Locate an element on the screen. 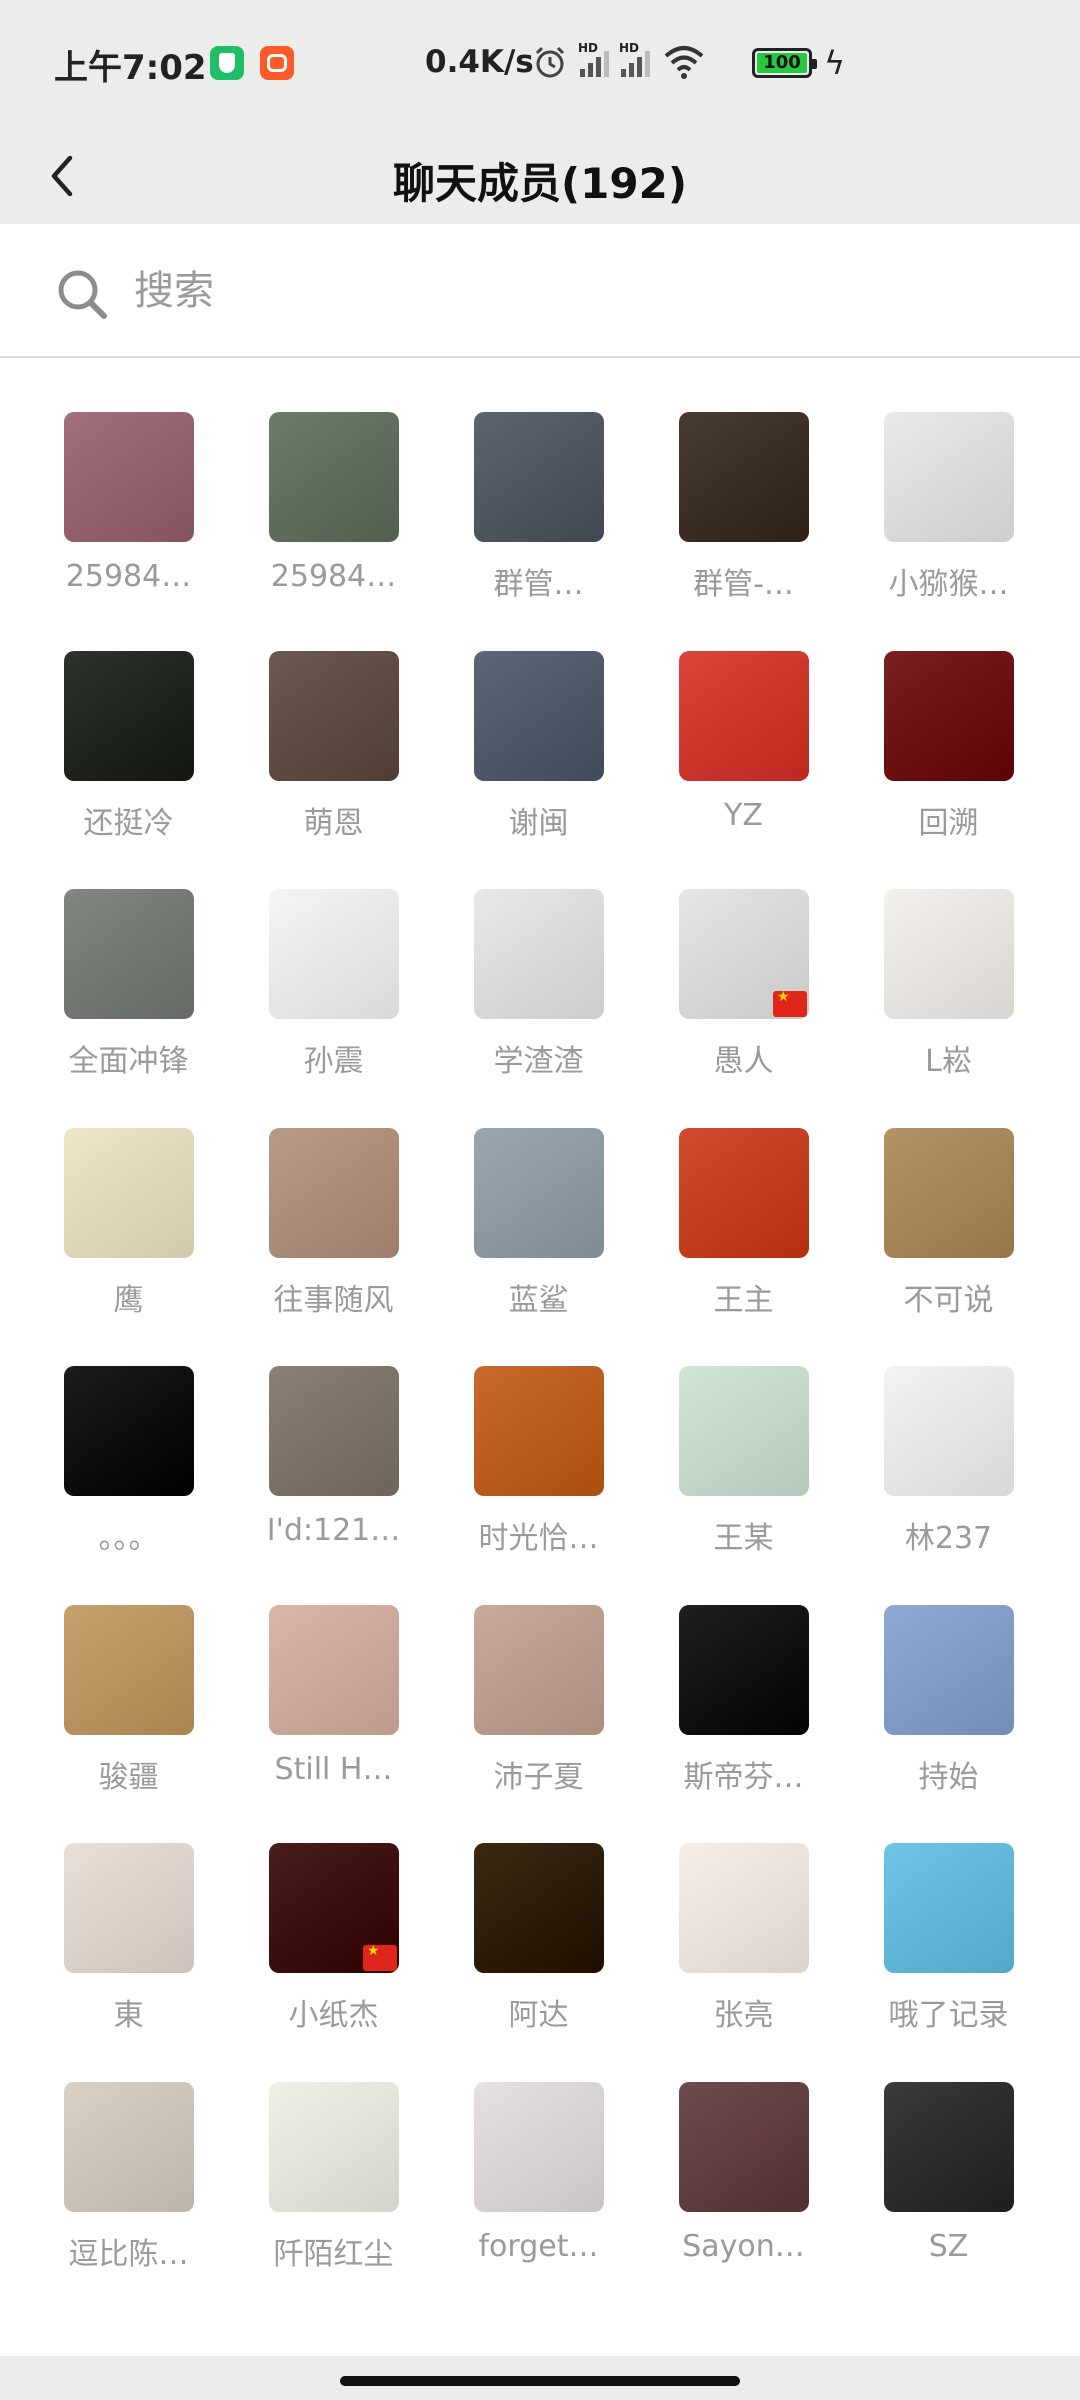 This screenshot has height=2400, width=1080. member-name: 往事随风 is located at coordinates (333, 1300).